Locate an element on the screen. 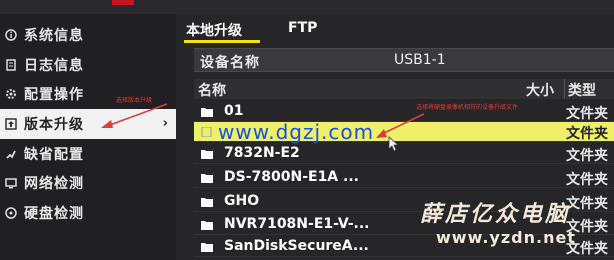 The width and height of the screenshot is (614, 260). column-header-type: 类型 is located at coordinates (582, 90).